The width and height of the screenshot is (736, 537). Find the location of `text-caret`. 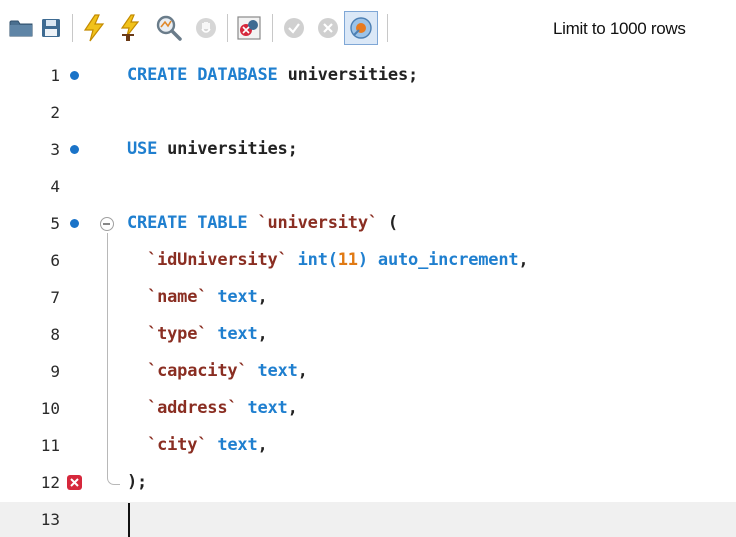

text-caret is located at coordinates (129, 520).